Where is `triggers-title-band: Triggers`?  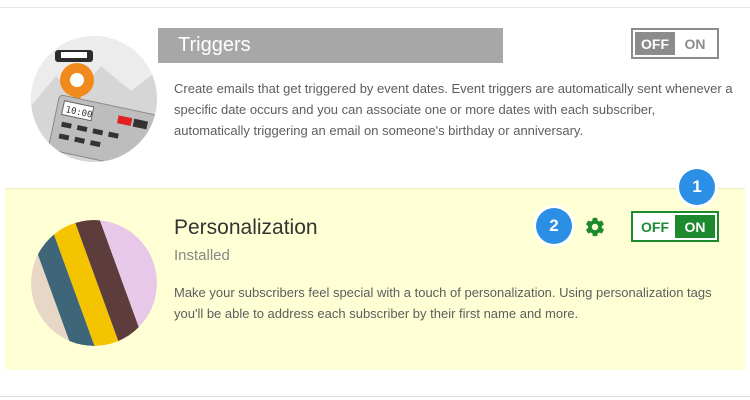
triggers-title-band: Triggers is located at coordinates (330, 45).